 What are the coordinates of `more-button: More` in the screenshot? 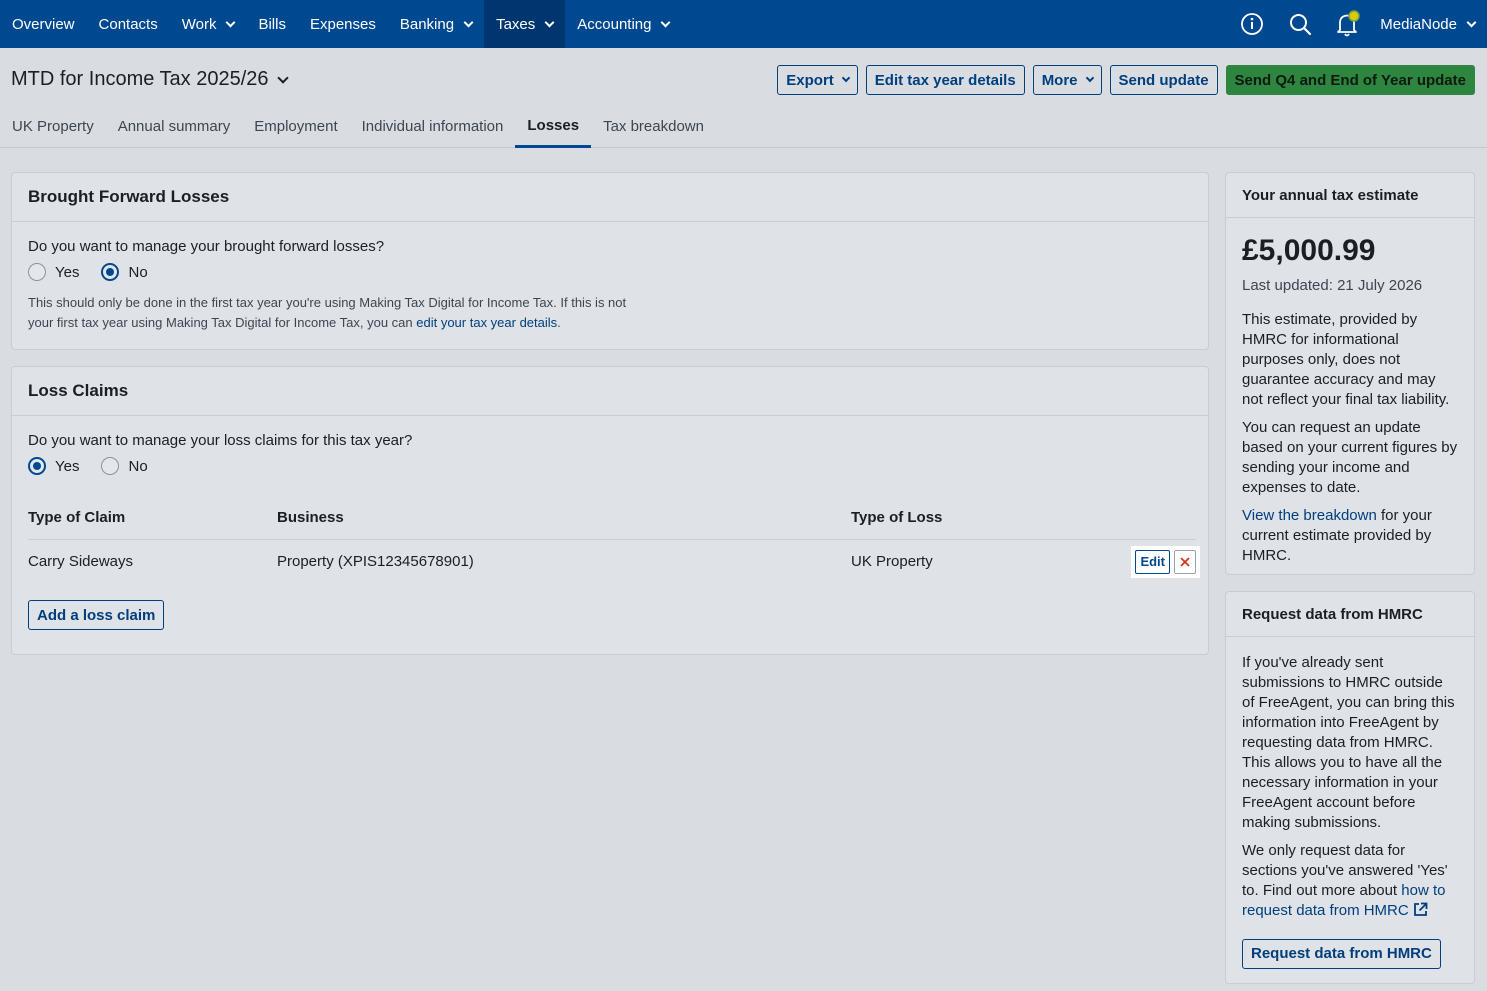 It's located at (1067, 80).